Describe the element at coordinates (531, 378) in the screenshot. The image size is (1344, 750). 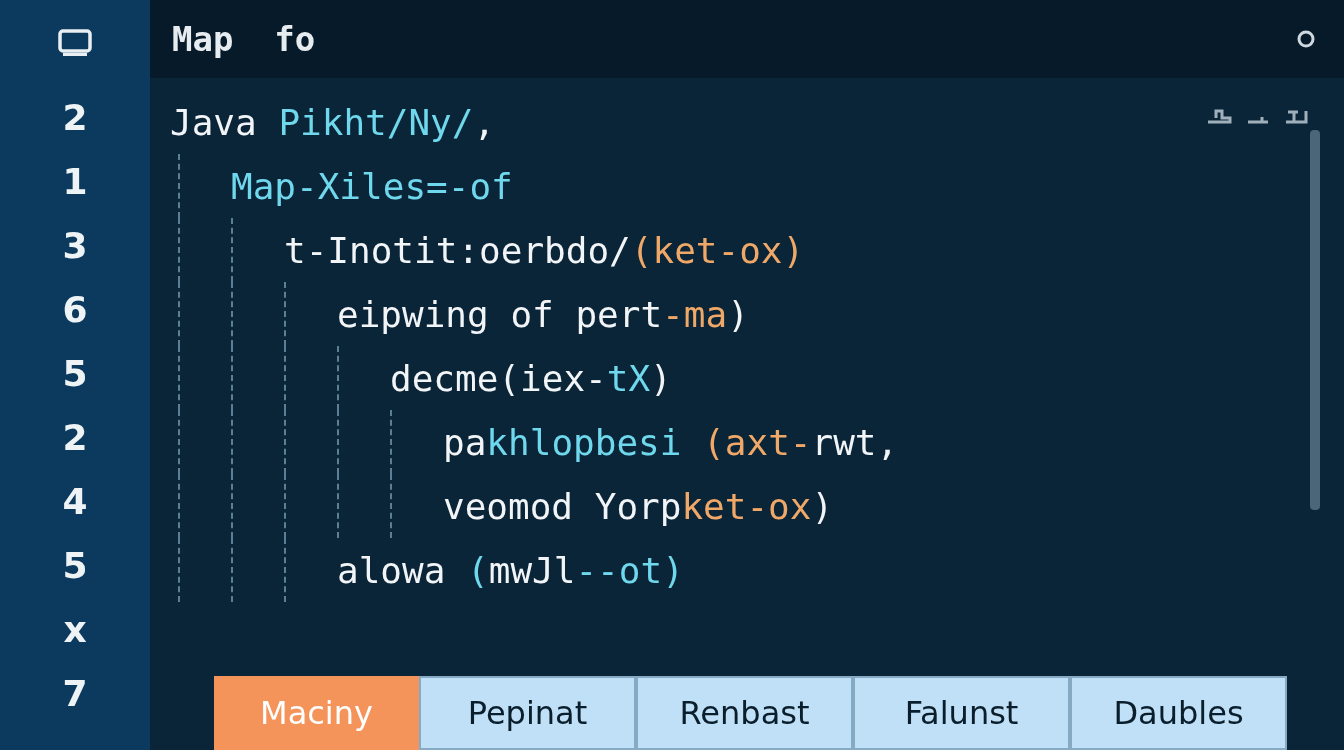
I see `code-line: decme(iex-tX)` at that location.